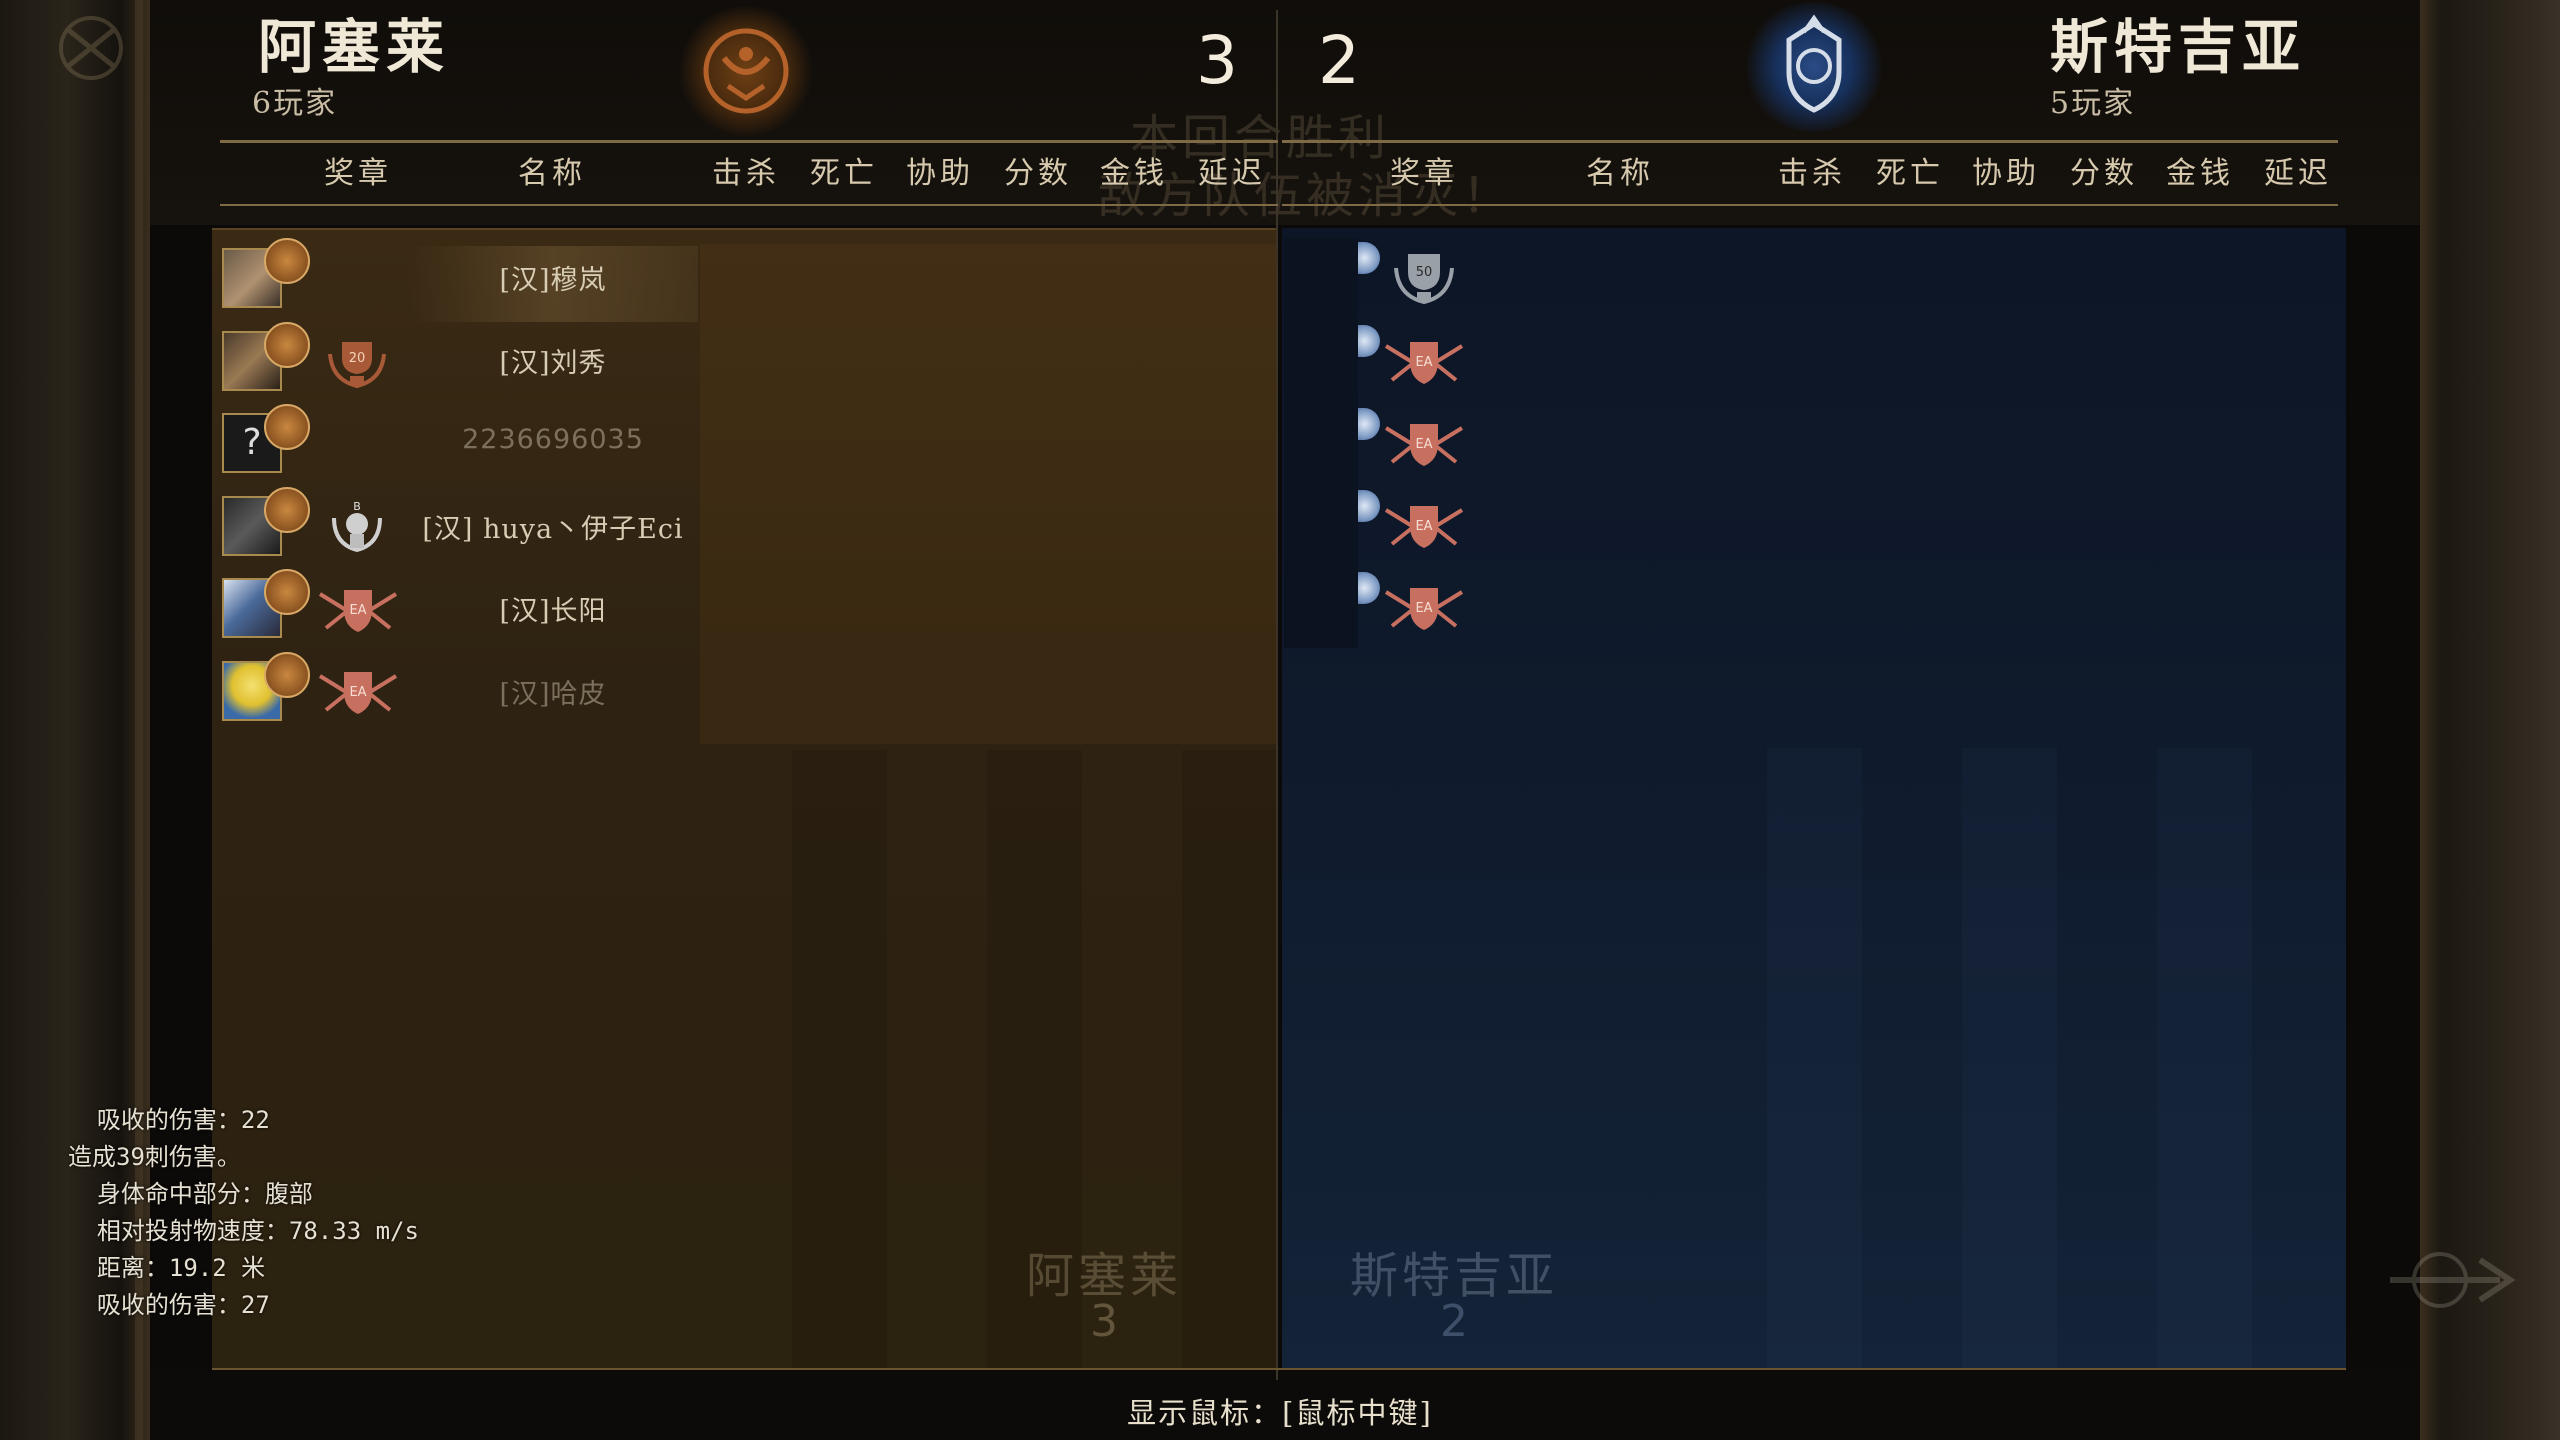 This screenshot has height=1440, width=2560. Describe the element at coordinates (1038, 170) in the screenshot. I see `col-score-left: 分数` at that location.